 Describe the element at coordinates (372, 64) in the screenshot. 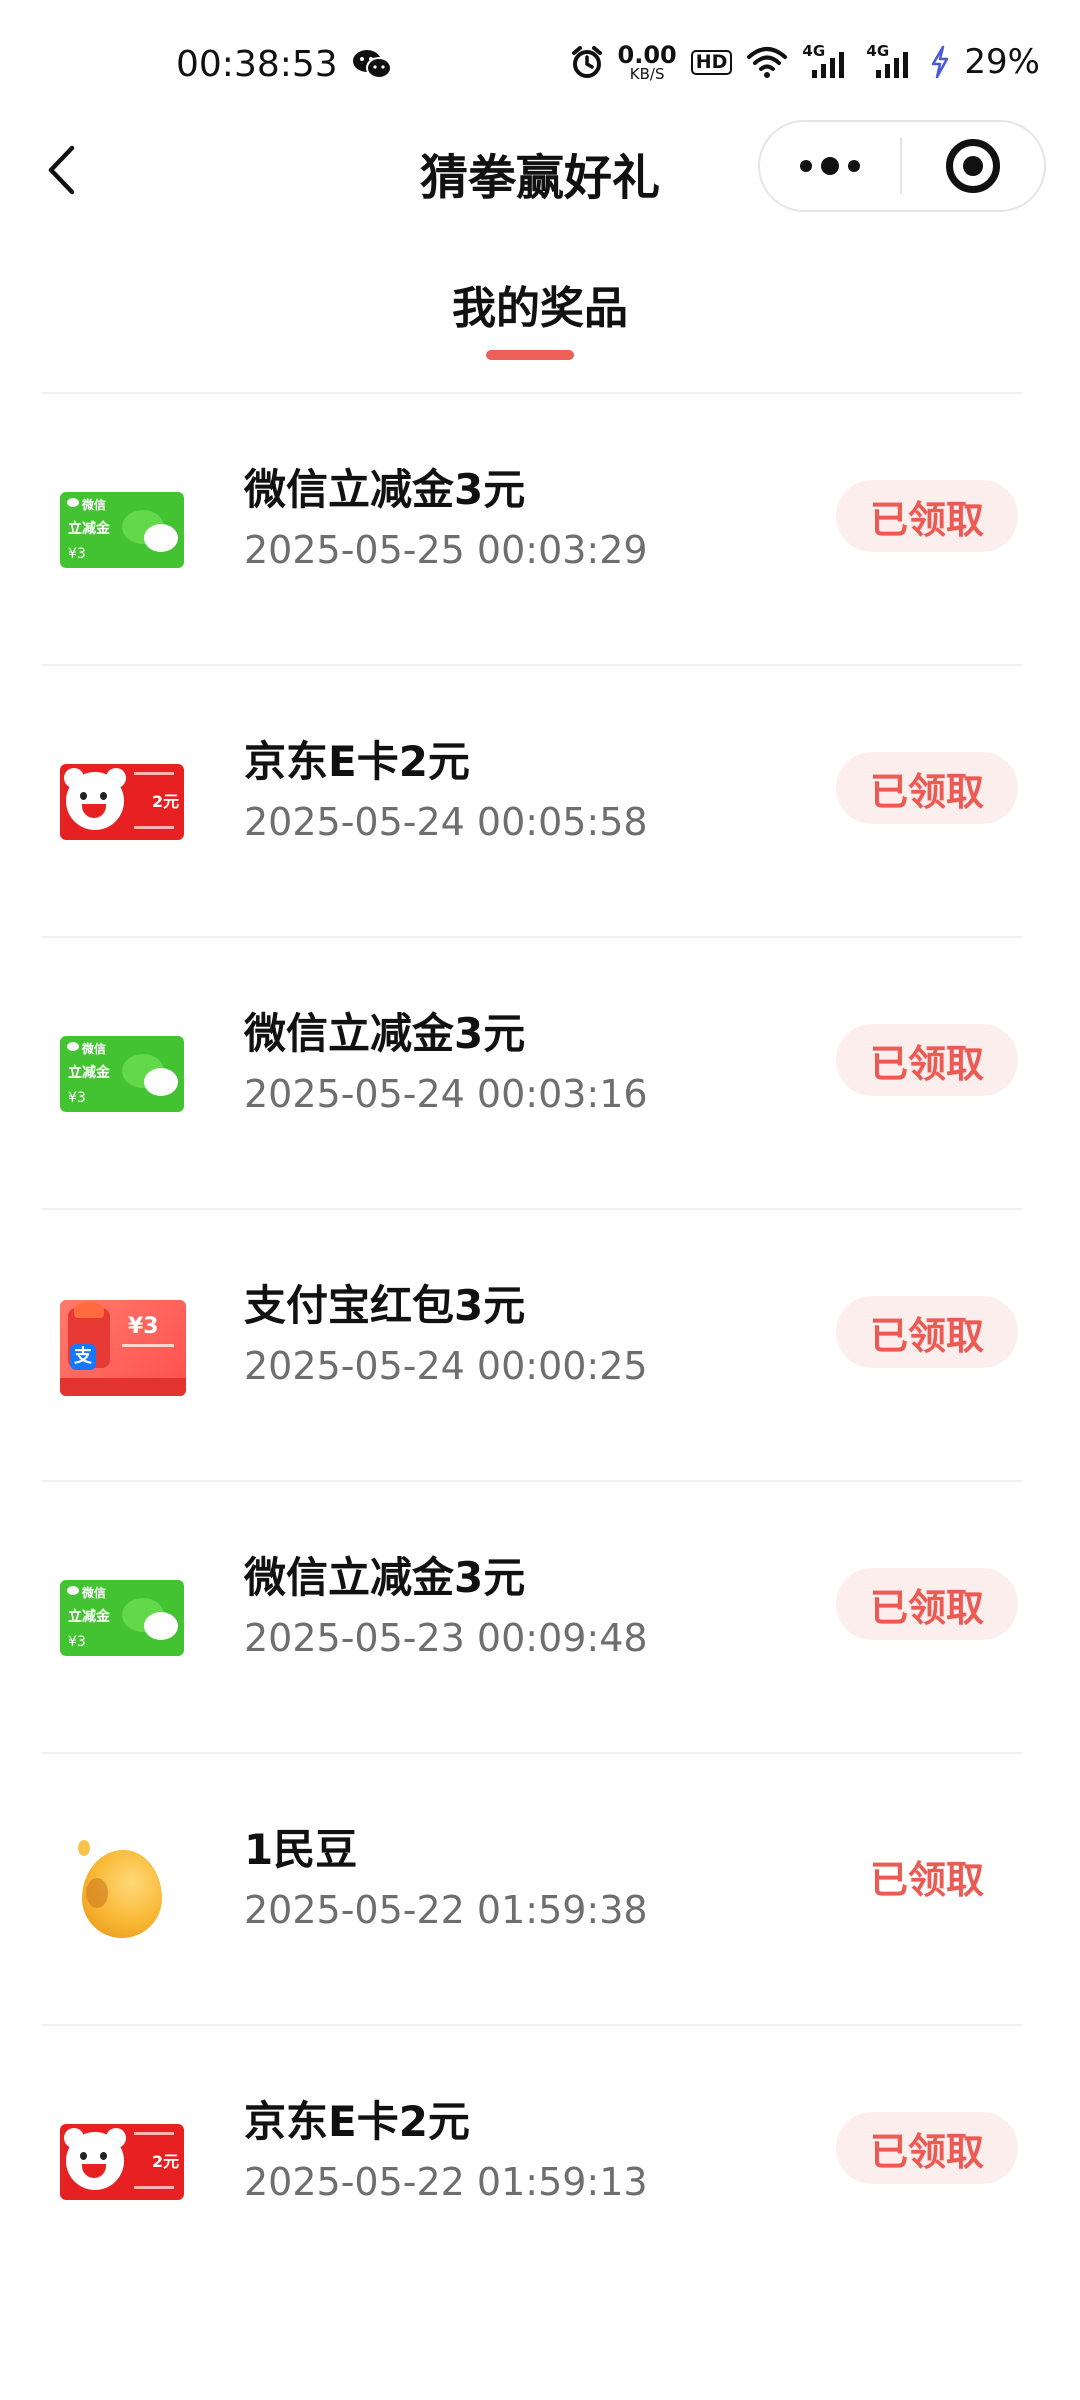

I see `wechat-notification-icon` at that location.